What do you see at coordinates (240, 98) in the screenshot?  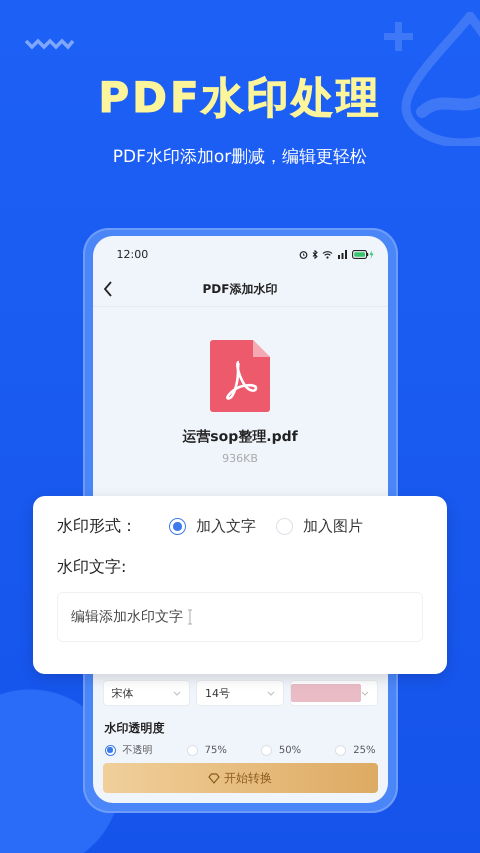 I see `headline: PDF水印处理` at bounding box center [240, 98].